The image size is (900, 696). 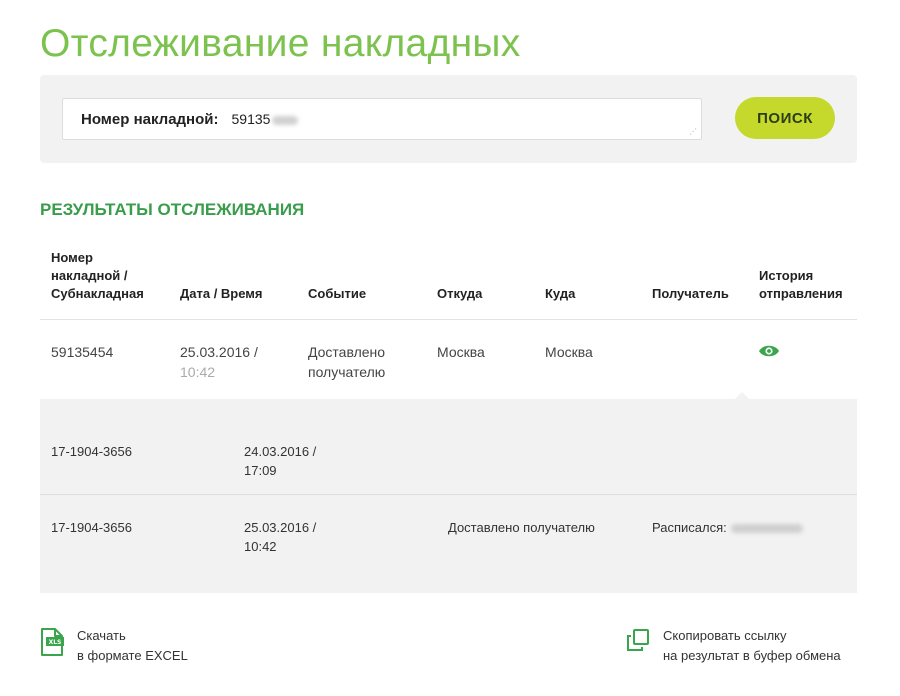 I want to click on blurred-digits, so click(x=285, y=120).